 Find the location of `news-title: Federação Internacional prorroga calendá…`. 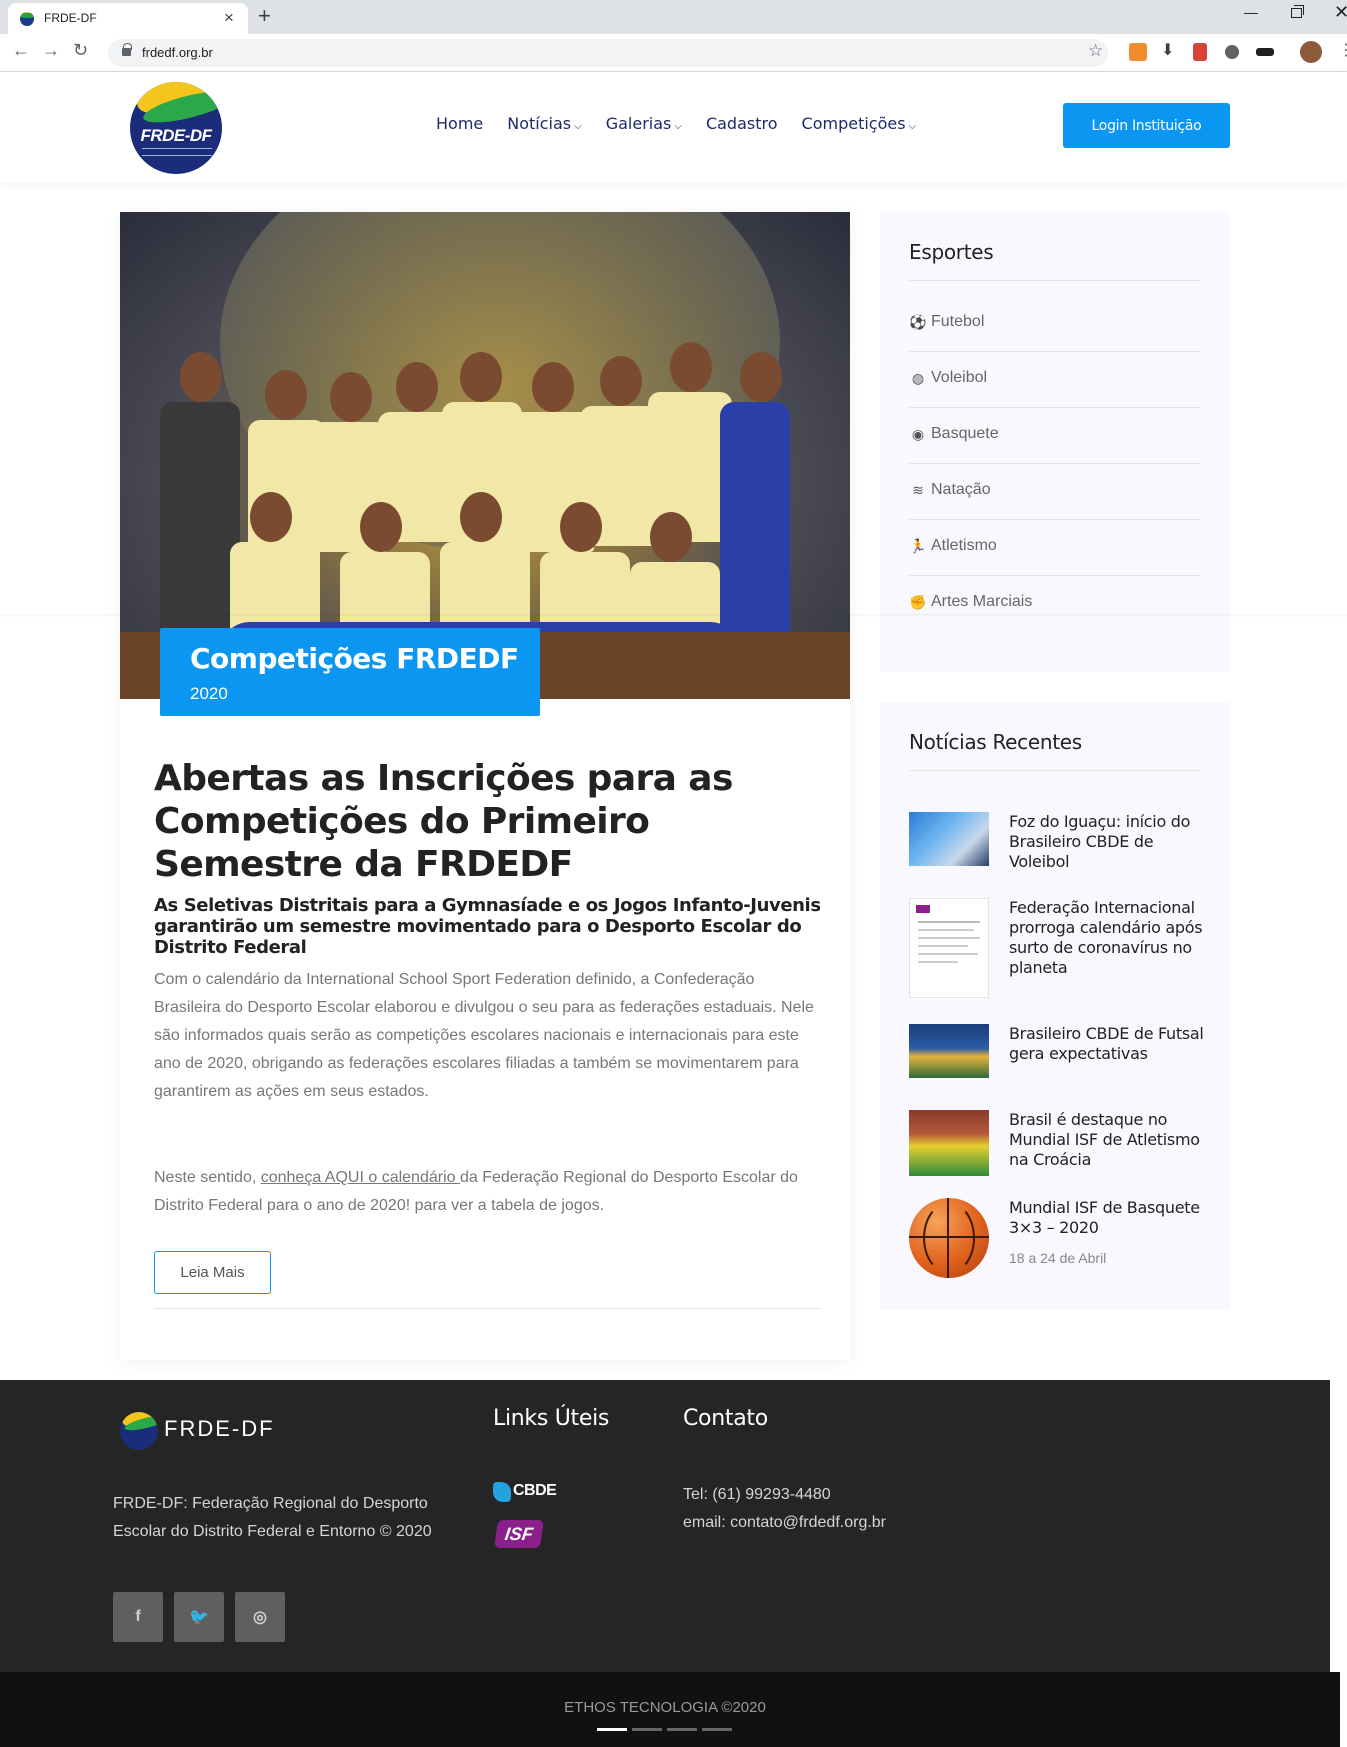

news-title: Federação Internacional prorroga calendá… is located at coordinates (1107, 938).